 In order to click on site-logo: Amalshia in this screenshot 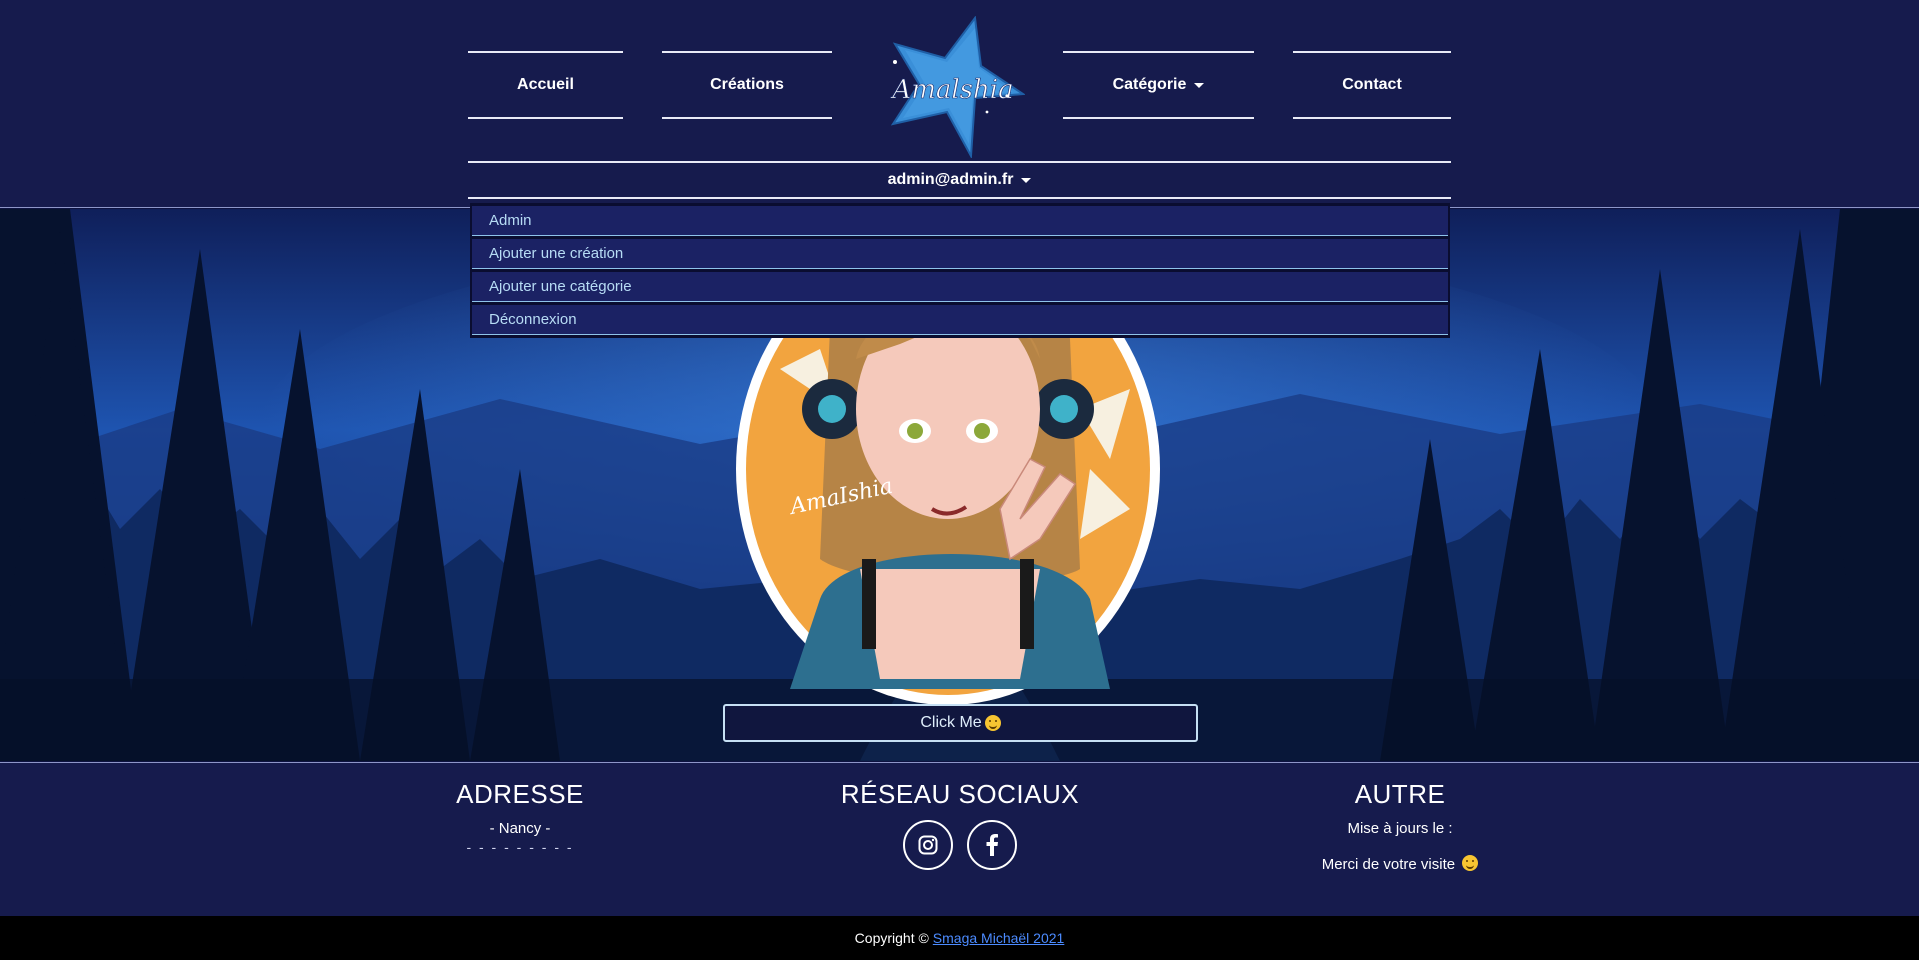, I will do `click(950, 87)`.